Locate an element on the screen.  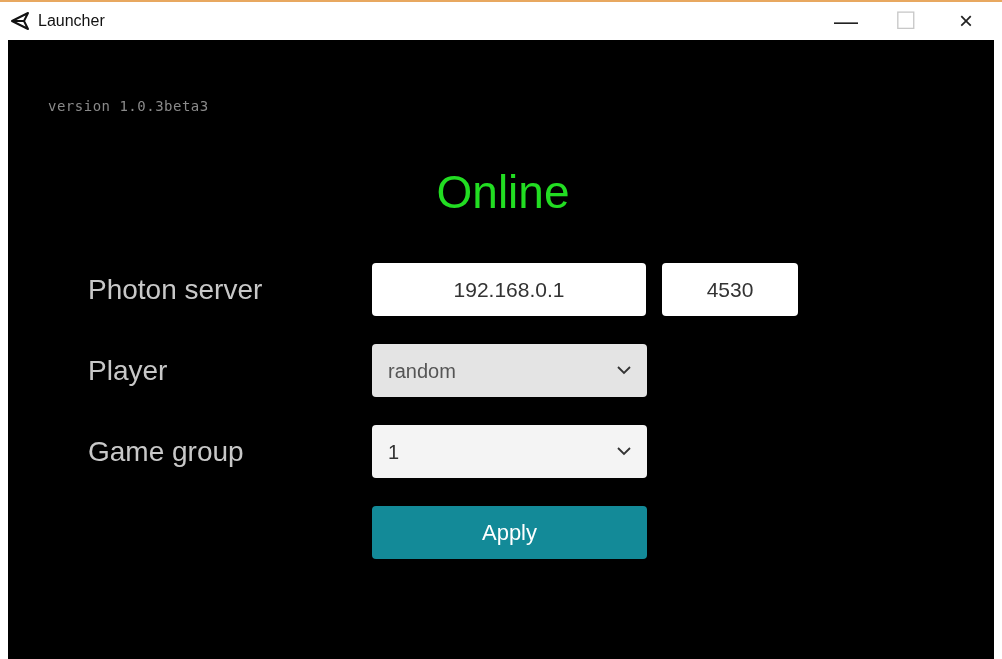
window-title: Launcher is located at coordinates (71, 21).